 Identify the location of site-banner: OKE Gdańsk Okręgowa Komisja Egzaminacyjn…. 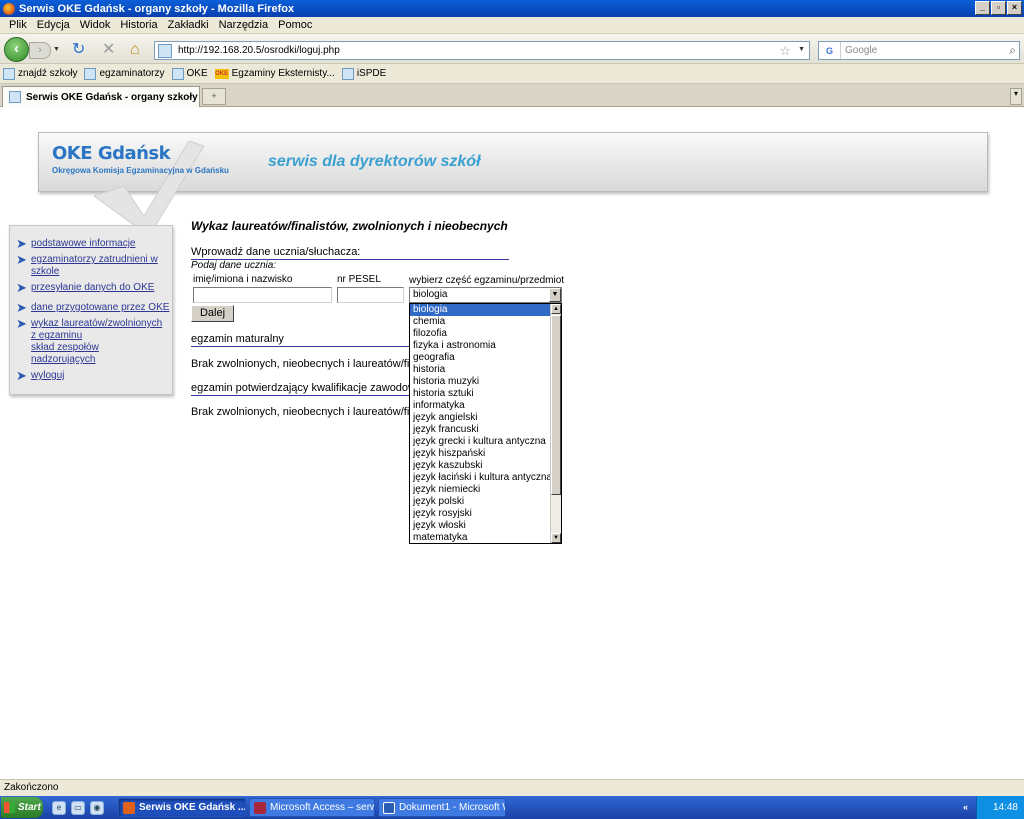
(513, 184).